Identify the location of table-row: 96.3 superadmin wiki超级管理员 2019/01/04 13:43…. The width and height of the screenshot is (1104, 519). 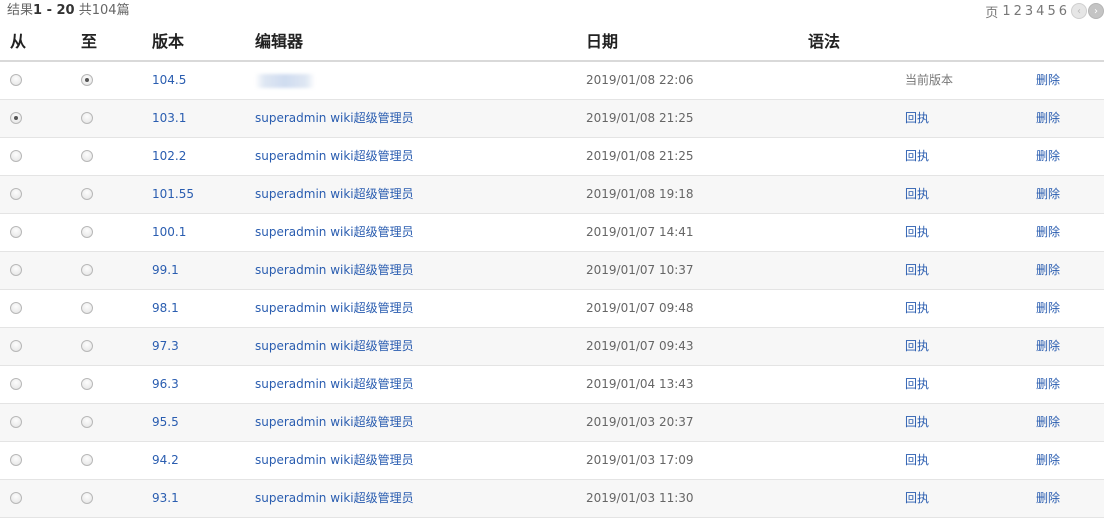
(552, 385).